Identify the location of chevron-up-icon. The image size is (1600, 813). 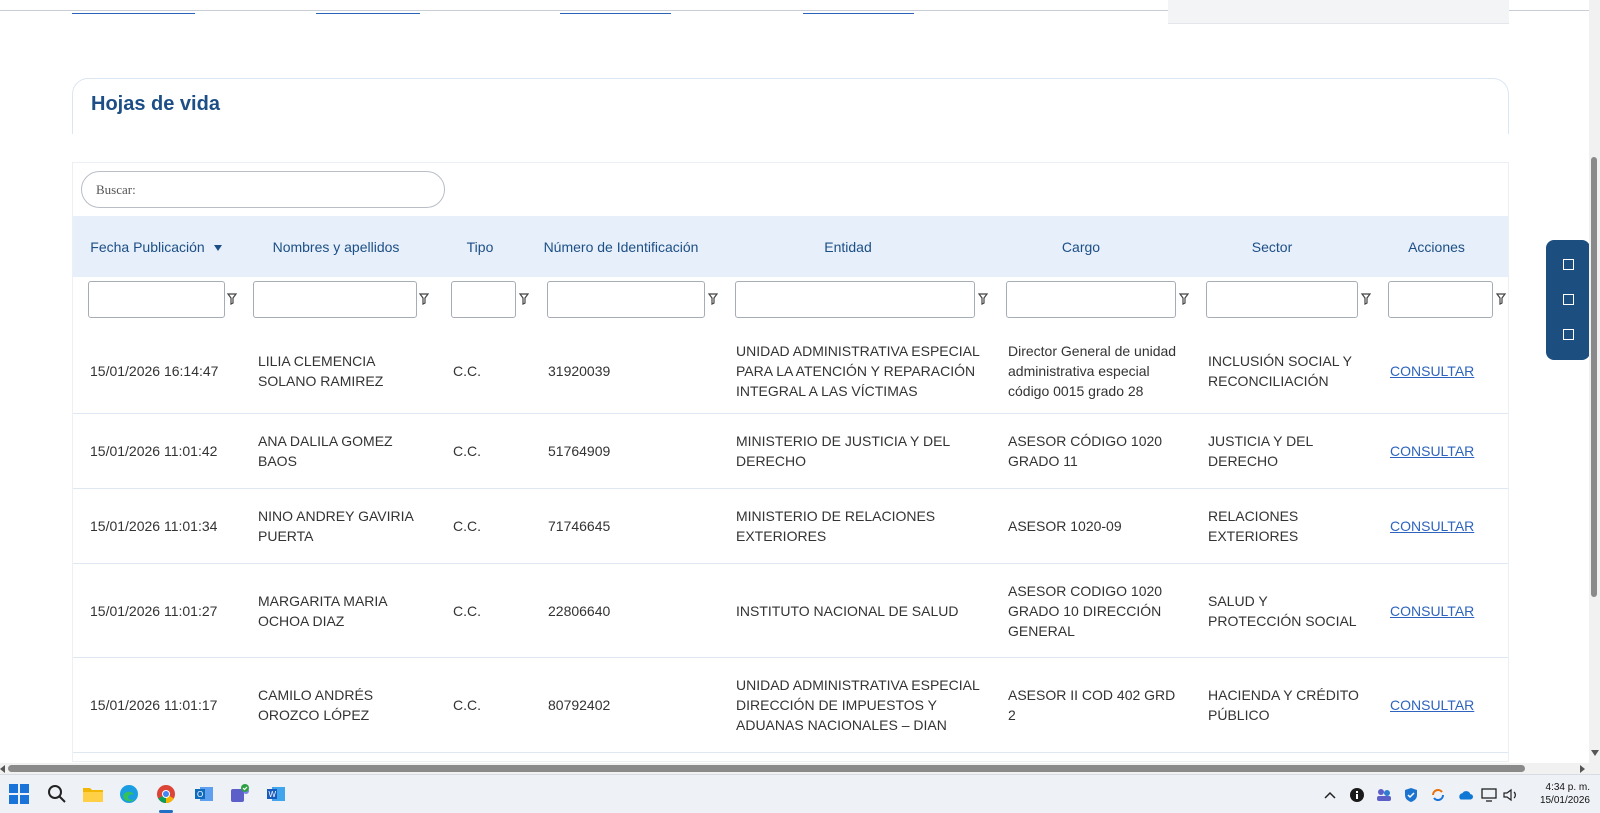
(1330, 795).